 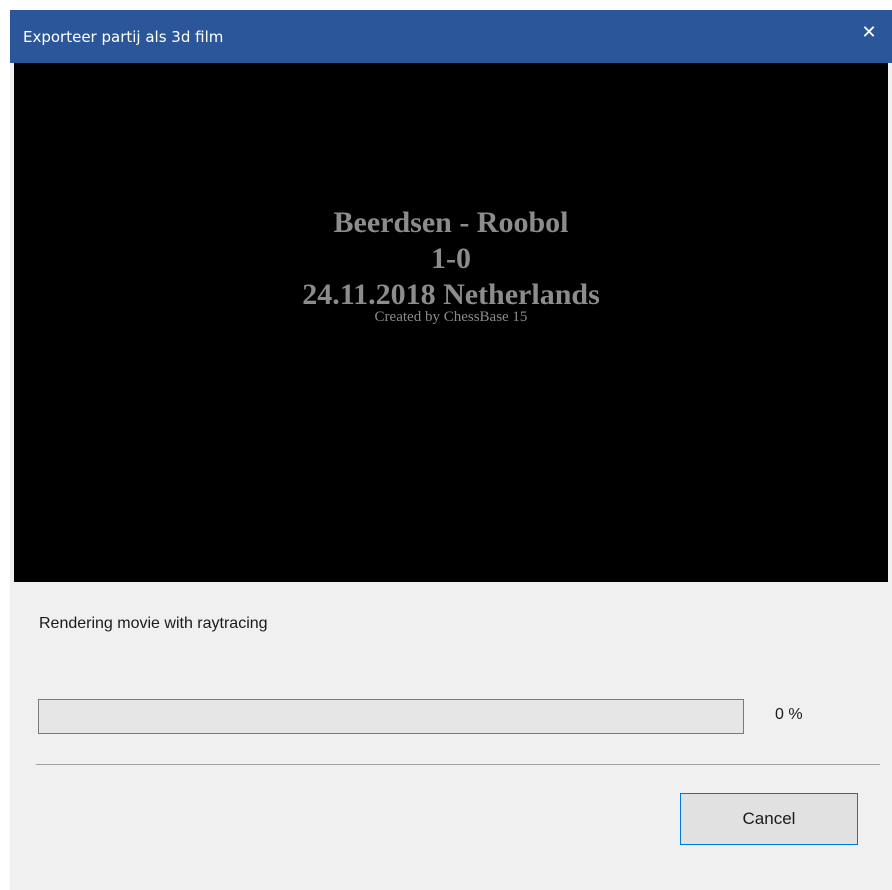 I want to click on close-icon: ✕, so click(x=869, y=32).